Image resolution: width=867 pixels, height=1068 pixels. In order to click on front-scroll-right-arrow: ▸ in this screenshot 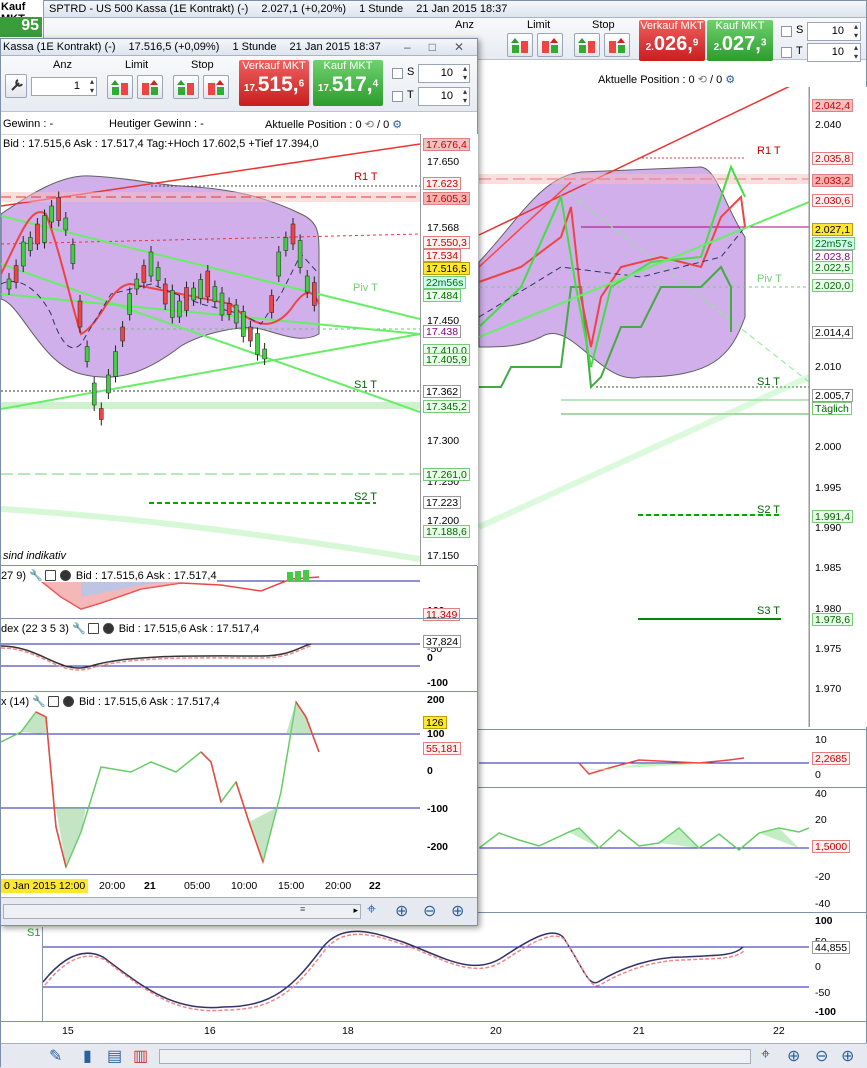, I will do `click(355, 910)`.